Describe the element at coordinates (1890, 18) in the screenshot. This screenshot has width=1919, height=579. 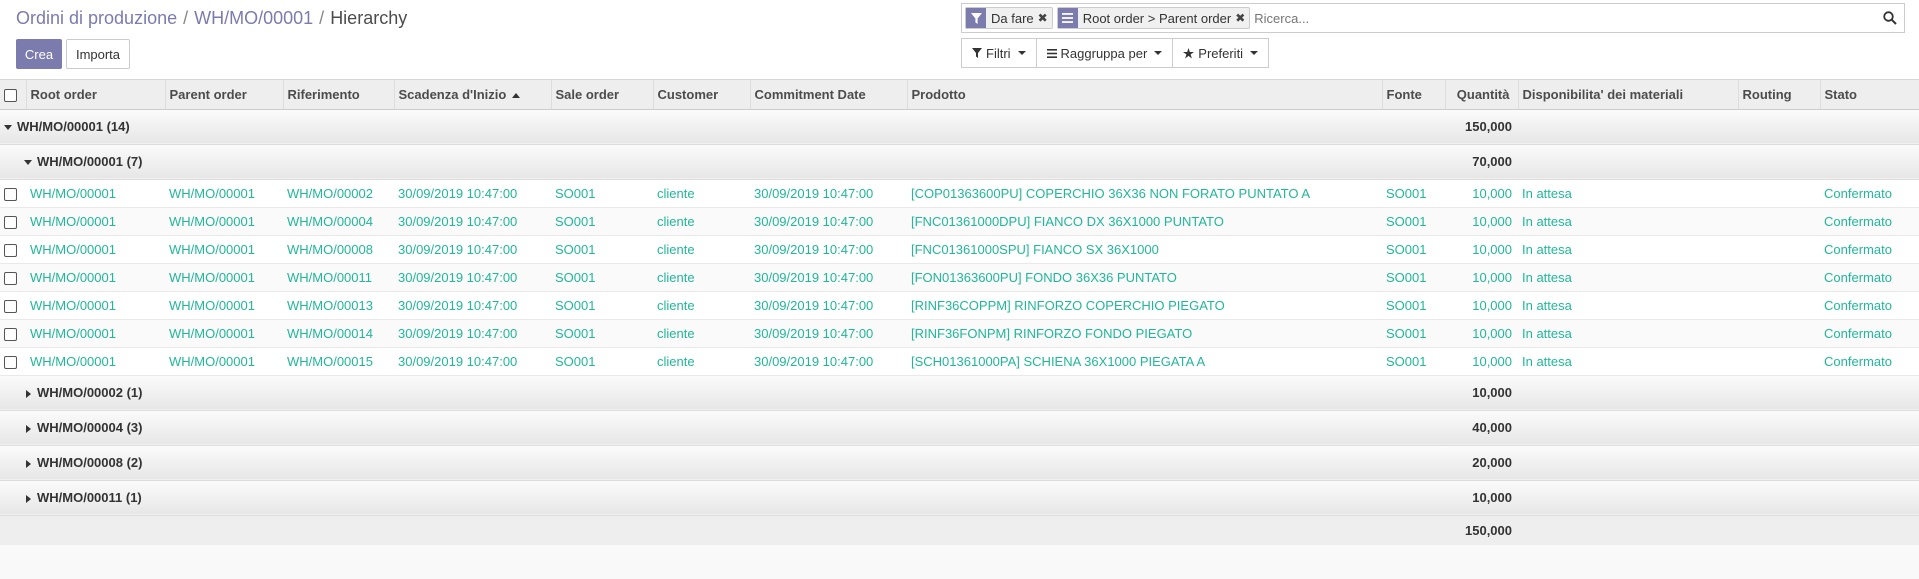
I see `search-icon` at that location.